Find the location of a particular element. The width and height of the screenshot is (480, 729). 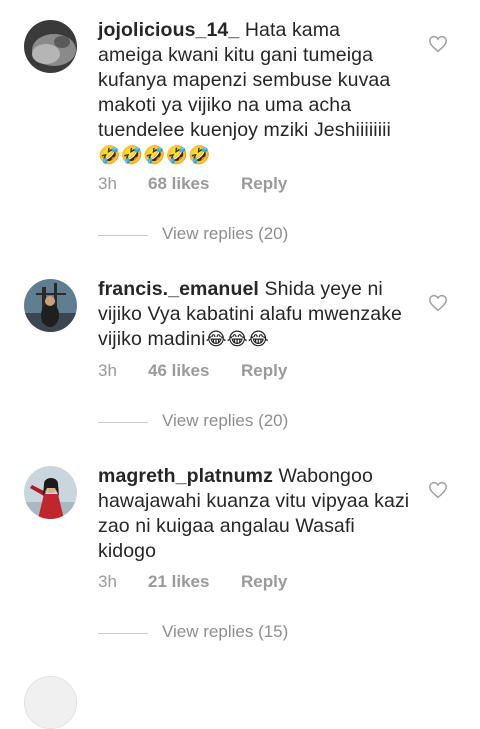

likes-count: 68 likes is located at coordinates (178, 184).